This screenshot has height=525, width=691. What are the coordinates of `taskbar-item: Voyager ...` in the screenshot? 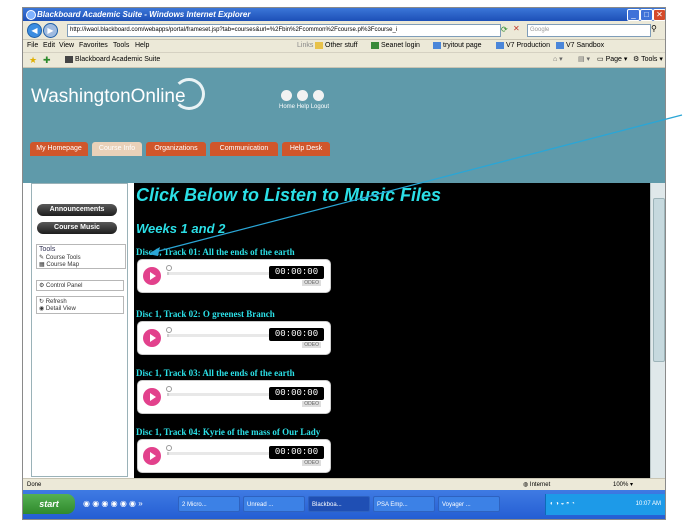 It's located at (469, 504).